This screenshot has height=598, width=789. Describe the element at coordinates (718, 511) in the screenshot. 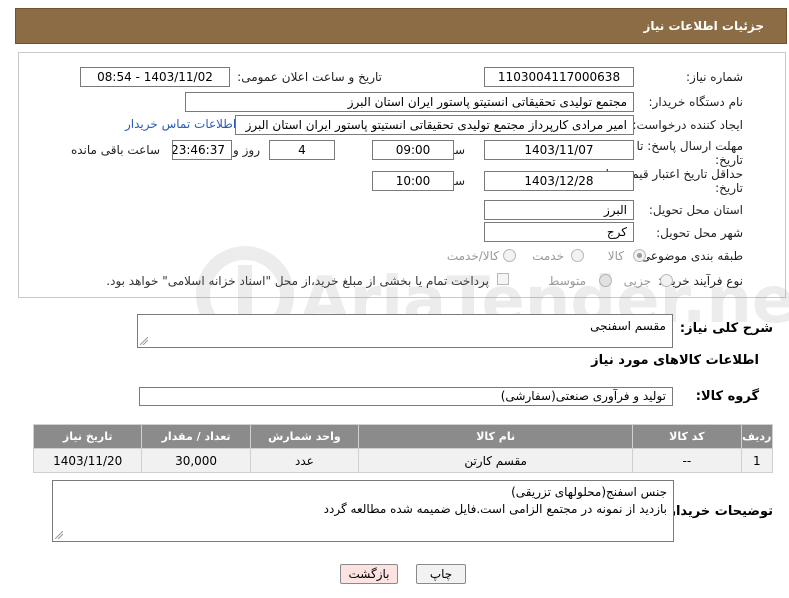

I see `buyer-notes-label: توضیحات خریدار:` at that location.